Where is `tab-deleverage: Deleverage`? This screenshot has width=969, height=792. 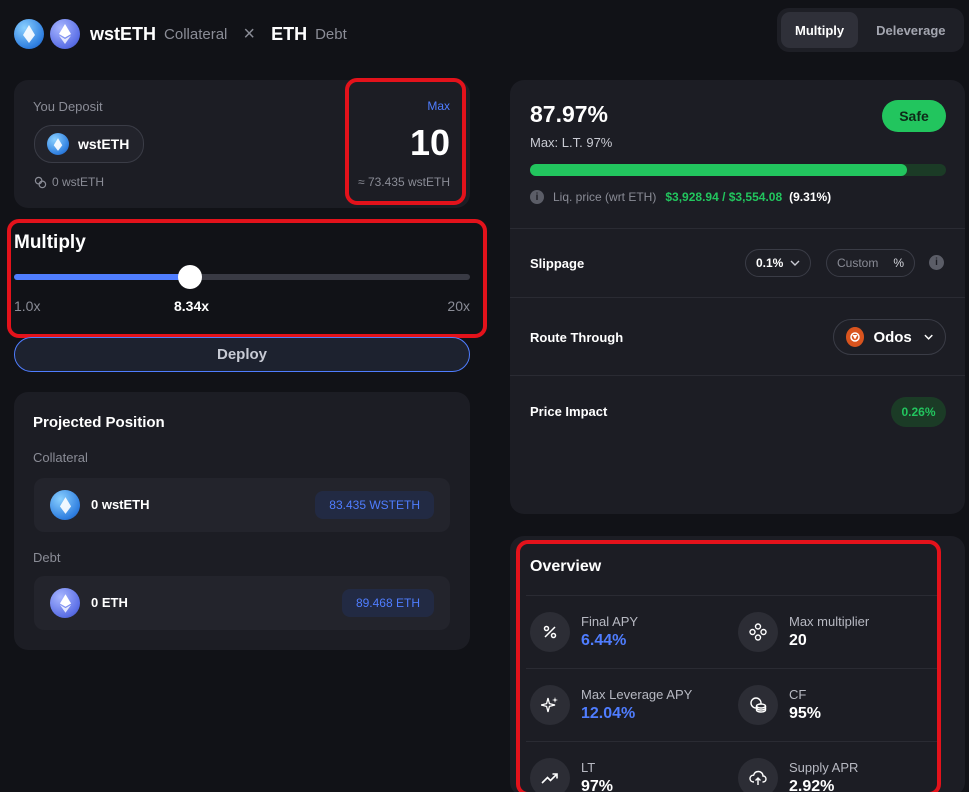
tab-deleverage: Deleverage is located at coordinates (910, 30).